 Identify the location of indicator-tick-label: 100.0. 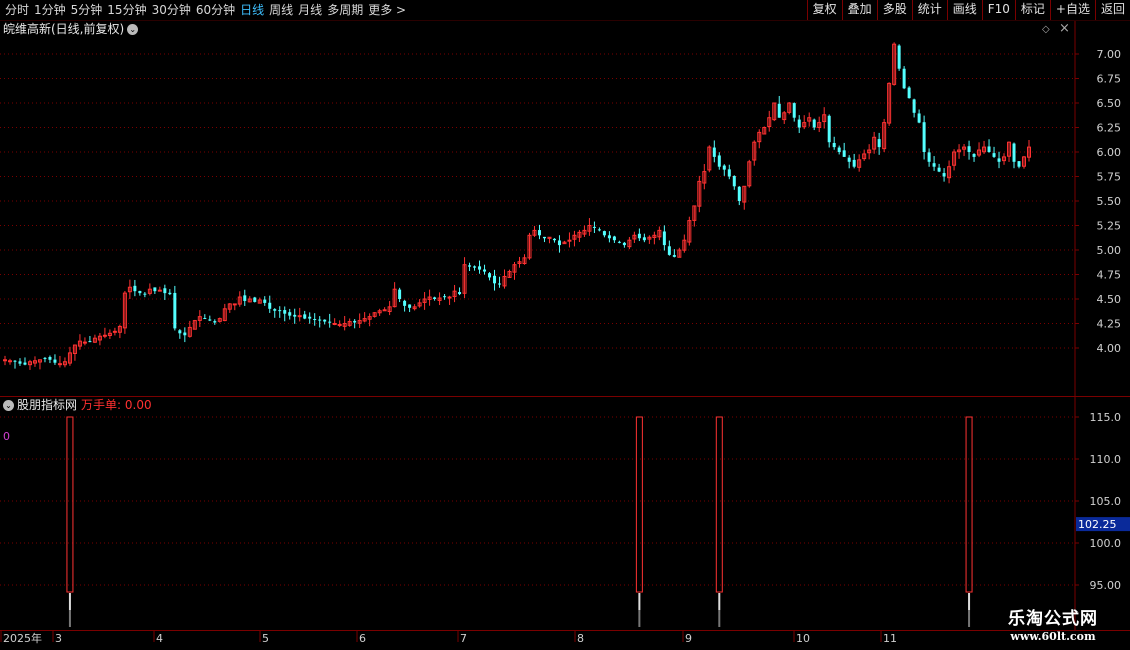
(1106, 543).